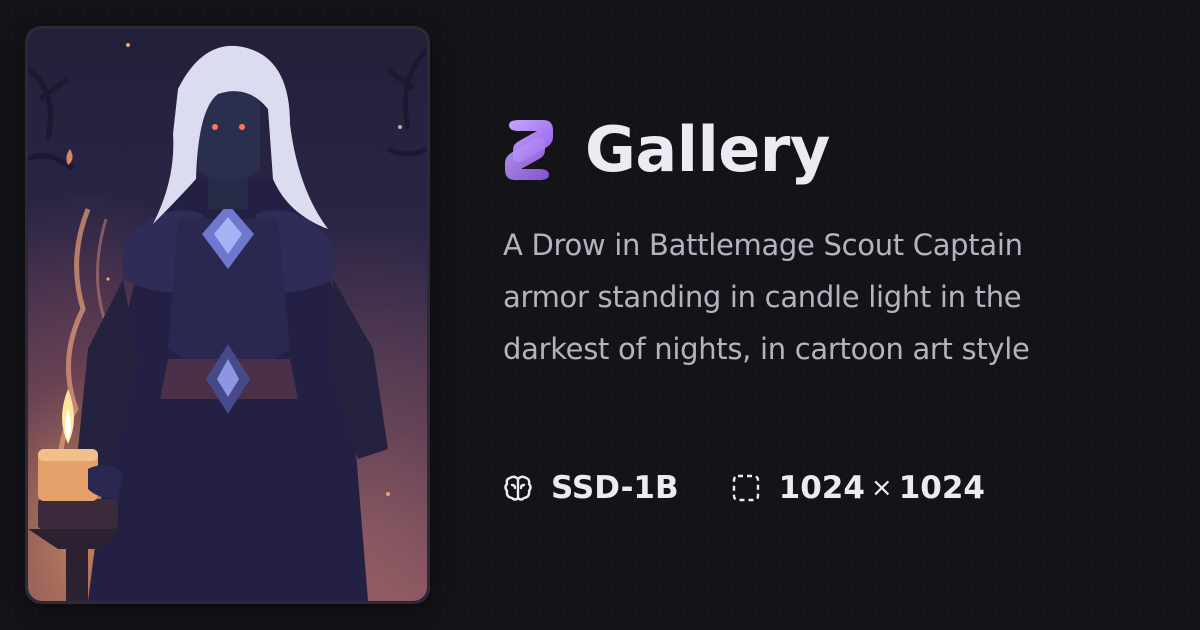  Describe the element at coordinates (518, 488) in the screenshot. I see `brain-icon` at that location.